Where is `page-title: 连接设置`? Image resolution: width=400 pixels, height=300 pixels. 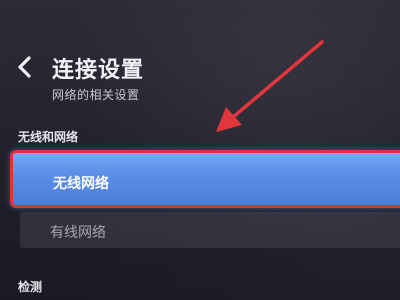
page-title: 连接设置 is located at coordinates (98, 70).